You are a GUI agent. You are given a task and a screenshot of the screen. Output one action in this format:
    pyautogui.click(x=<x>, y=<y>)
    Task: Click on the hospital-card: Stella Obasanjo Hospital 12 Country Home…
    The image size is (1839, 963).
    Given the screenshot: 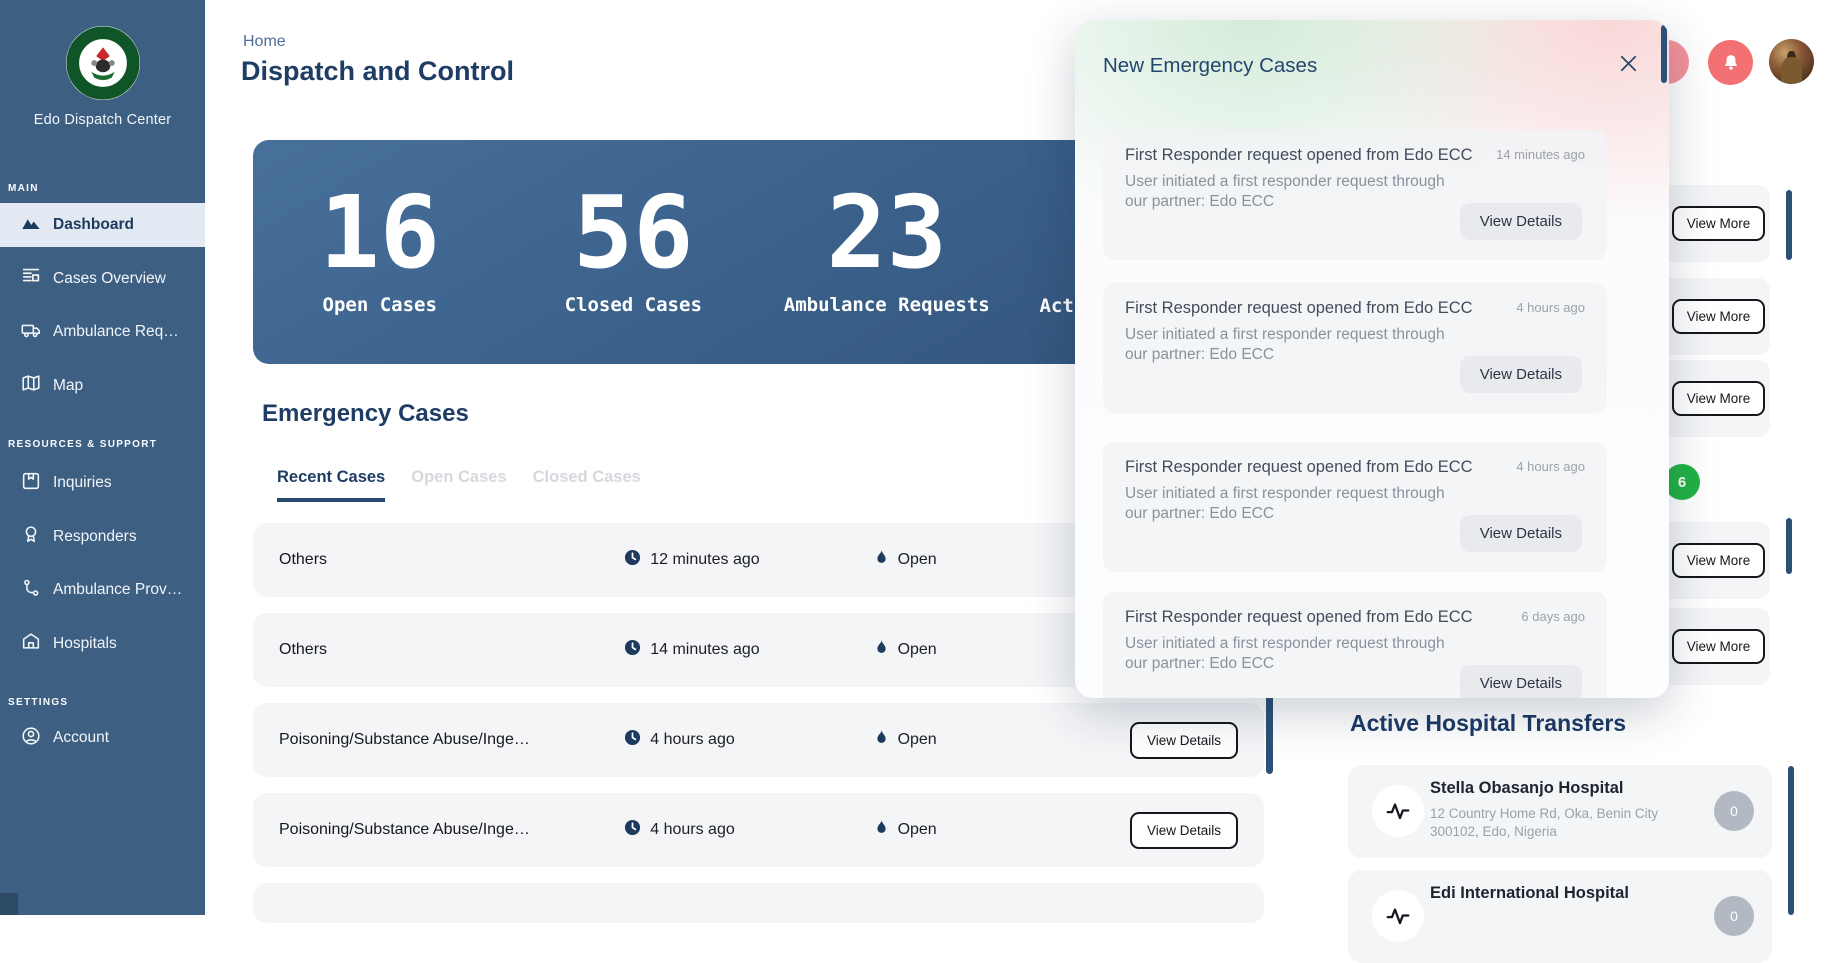 What is the action you would take?
    pyautogui.click(x=1560, y=811)
    